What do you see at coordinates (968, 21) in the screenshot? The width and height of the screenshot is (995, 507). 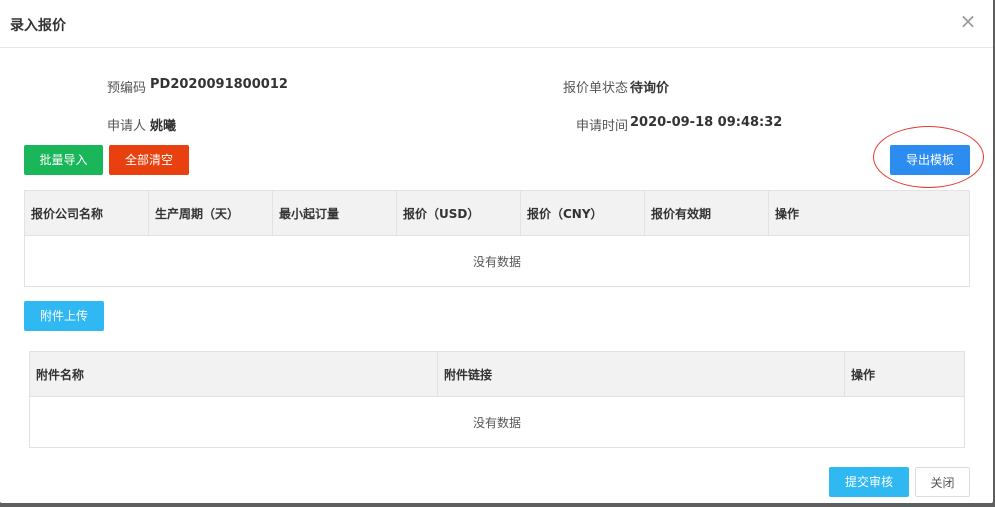 I see `close-icon: ×` at bounding box center [968, 21].